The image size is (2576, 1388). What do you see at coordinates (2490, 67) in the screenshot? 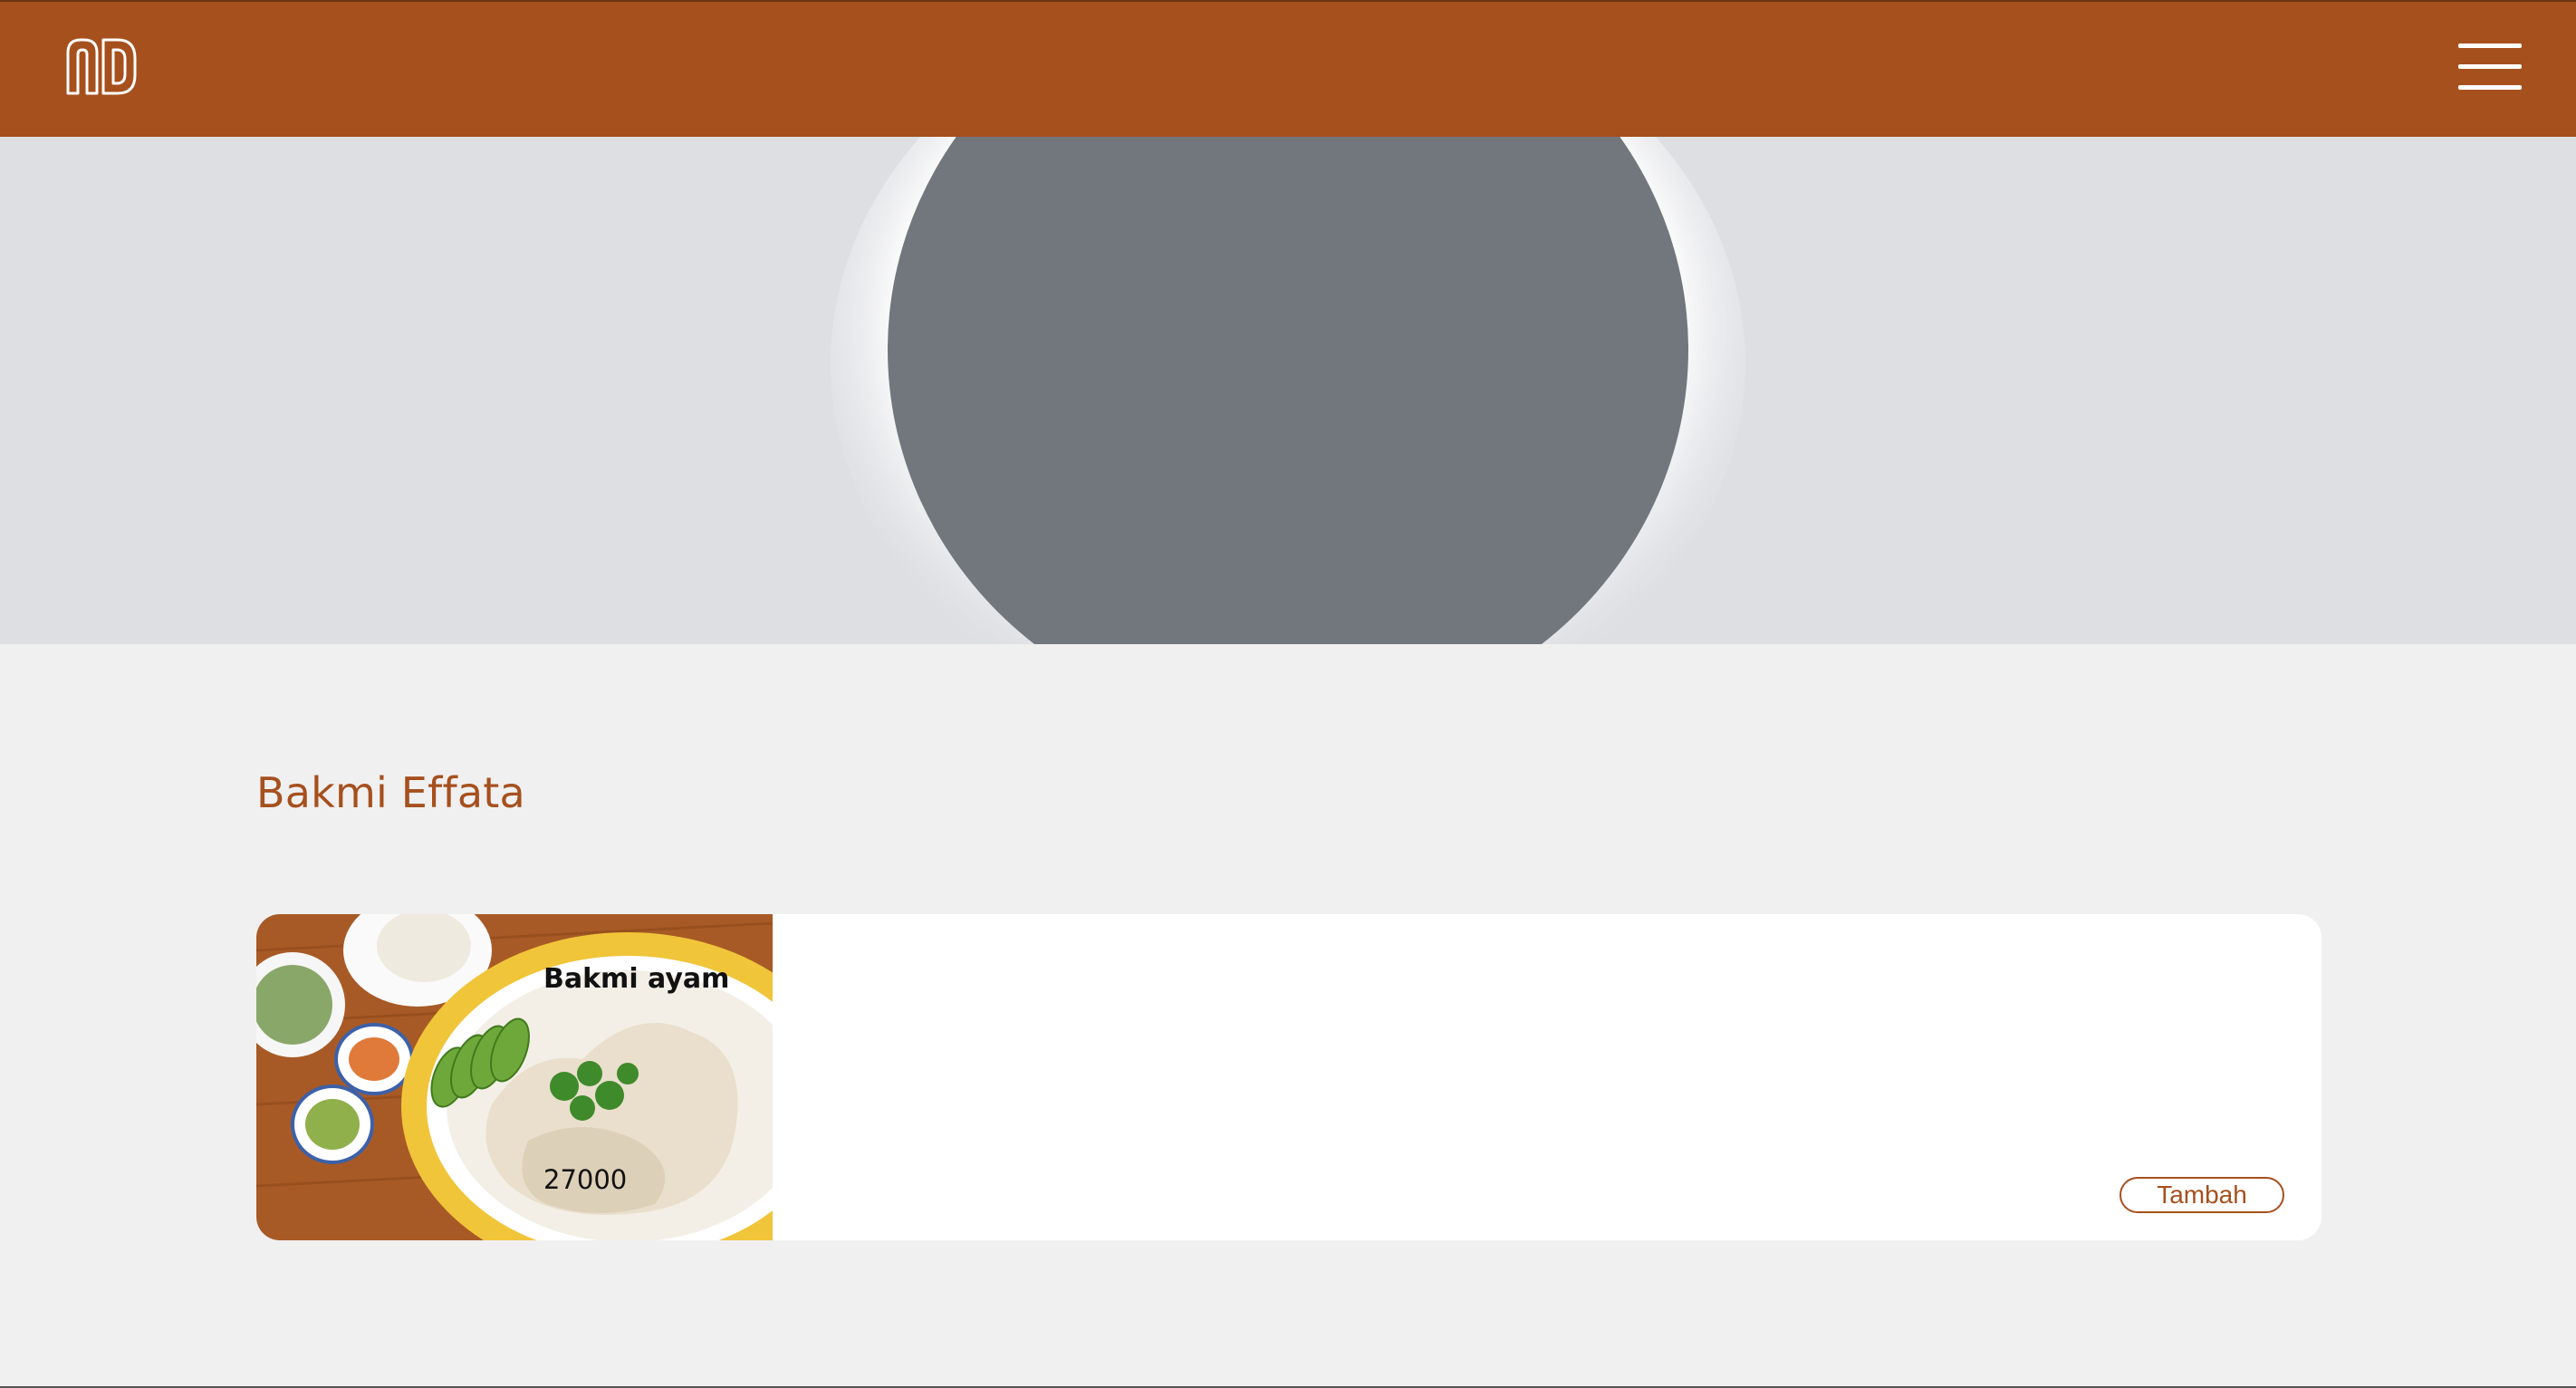
I see `hamburger-menu-icon` at bounding box center [2490, 67].